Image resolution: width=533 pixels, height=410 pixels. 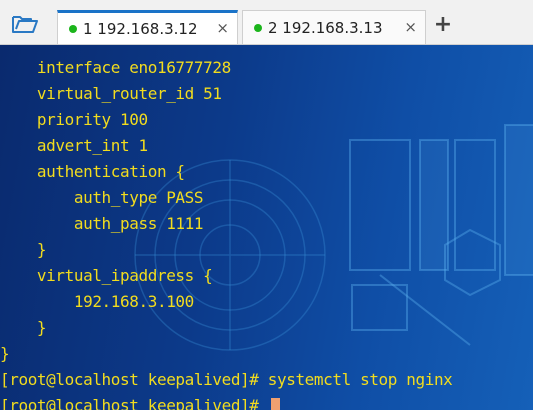 I want to click on folder-open-icon, so click(x=25, y=24).